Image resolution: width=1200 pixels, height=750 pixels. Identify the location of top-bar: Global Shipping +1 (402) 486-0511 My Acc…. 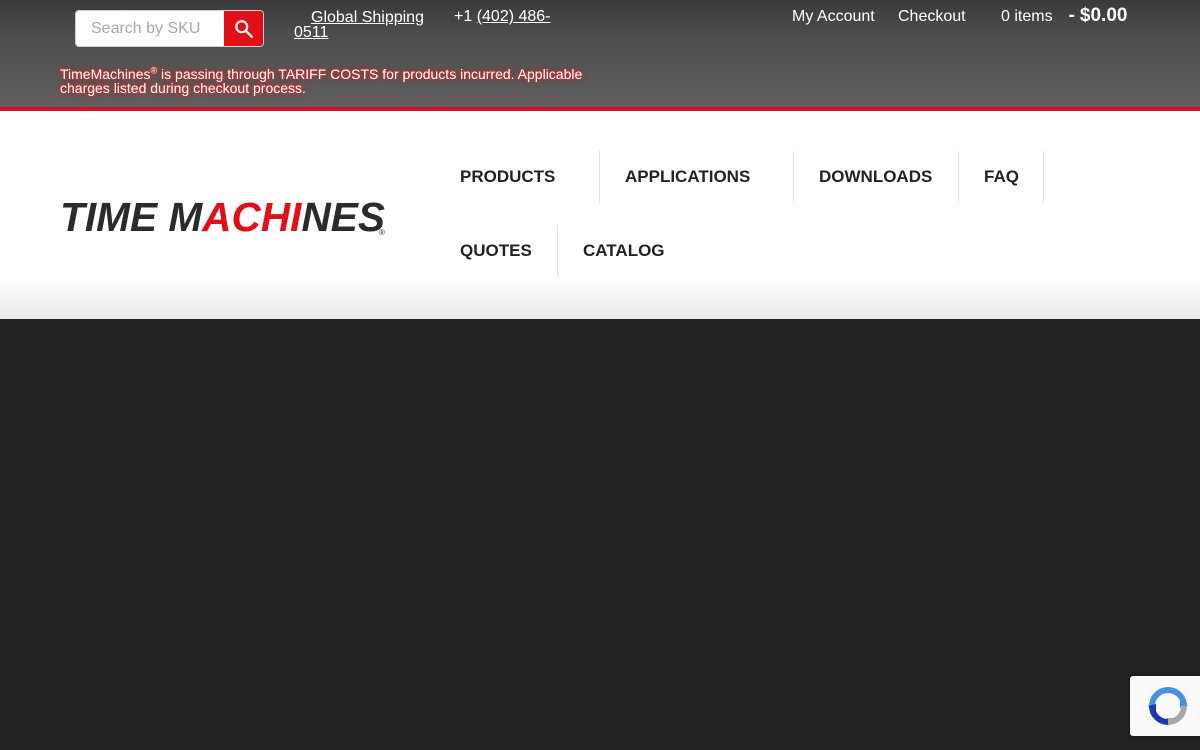
(600, 55).